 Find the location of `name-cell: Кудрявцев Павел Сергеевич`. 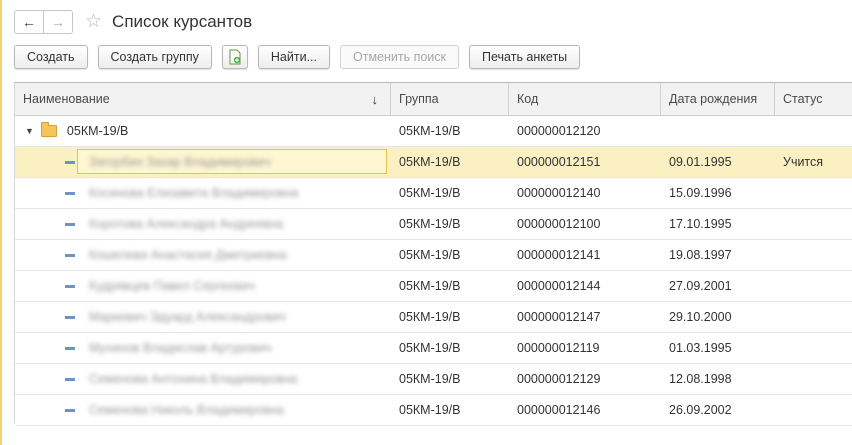

name-cell: Кудрявцев Павел Сергеевич is located at coordinates (203, 286).